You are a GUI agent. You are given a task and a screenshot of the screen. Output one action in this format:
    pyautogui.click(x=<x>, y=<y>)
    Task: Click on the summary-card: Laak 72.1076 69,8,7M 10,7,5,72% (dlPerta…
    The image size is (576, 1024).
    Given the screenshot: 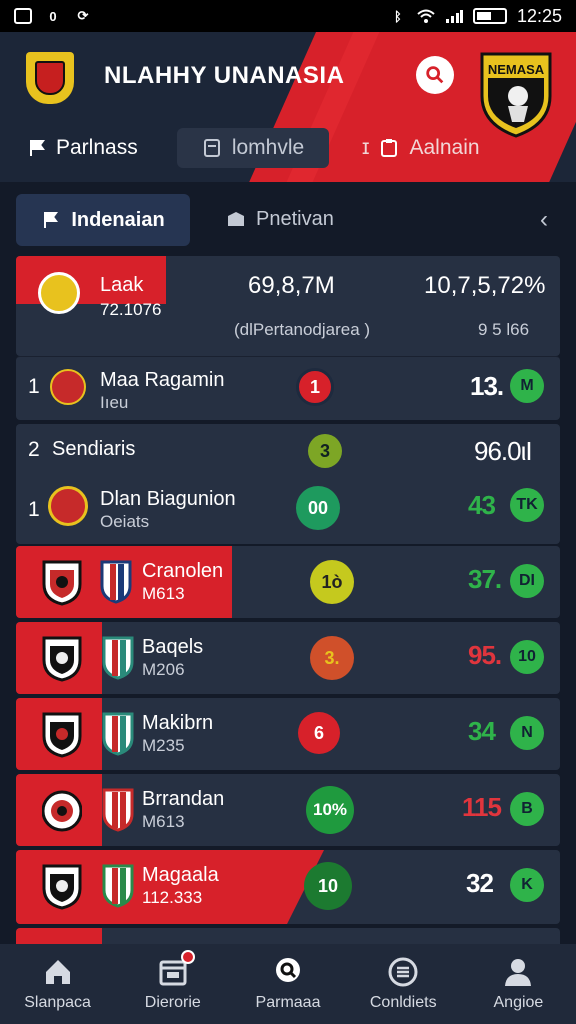 What is the action you would take?
    pyautogui.click(x=288, y=306)
    